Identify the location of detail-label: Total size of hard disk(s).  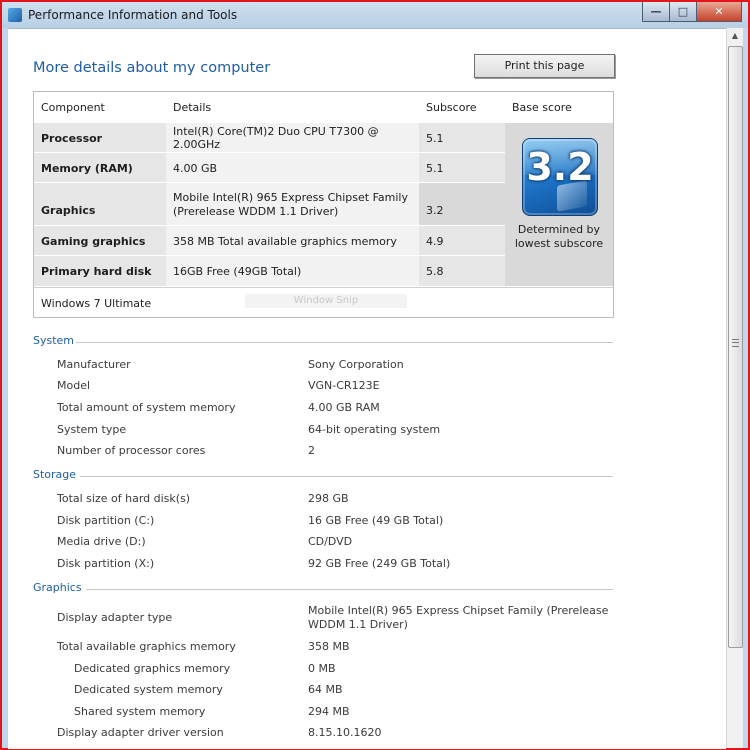
(124, 498).